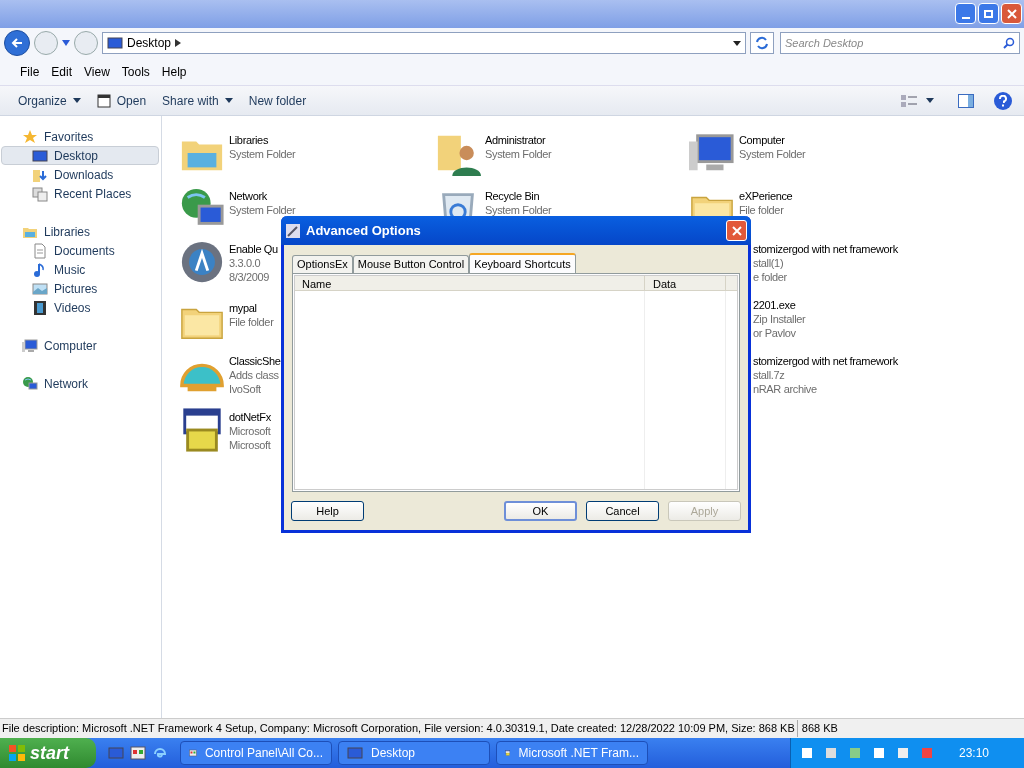 This screenshot has width=1024, height=768. I want to click on column-header: Data, so click(685, 283).